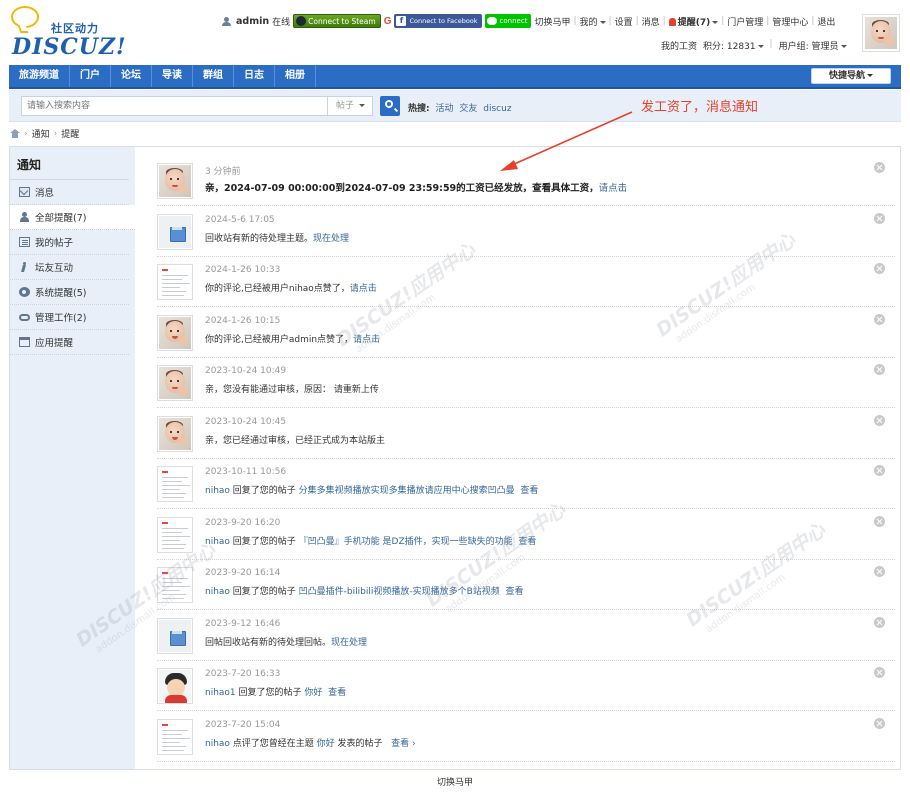  I want to click on notice-message: nihao 点评了您曾经在主题 你好 发表的帖子 查看 ›, so click(310, 742).